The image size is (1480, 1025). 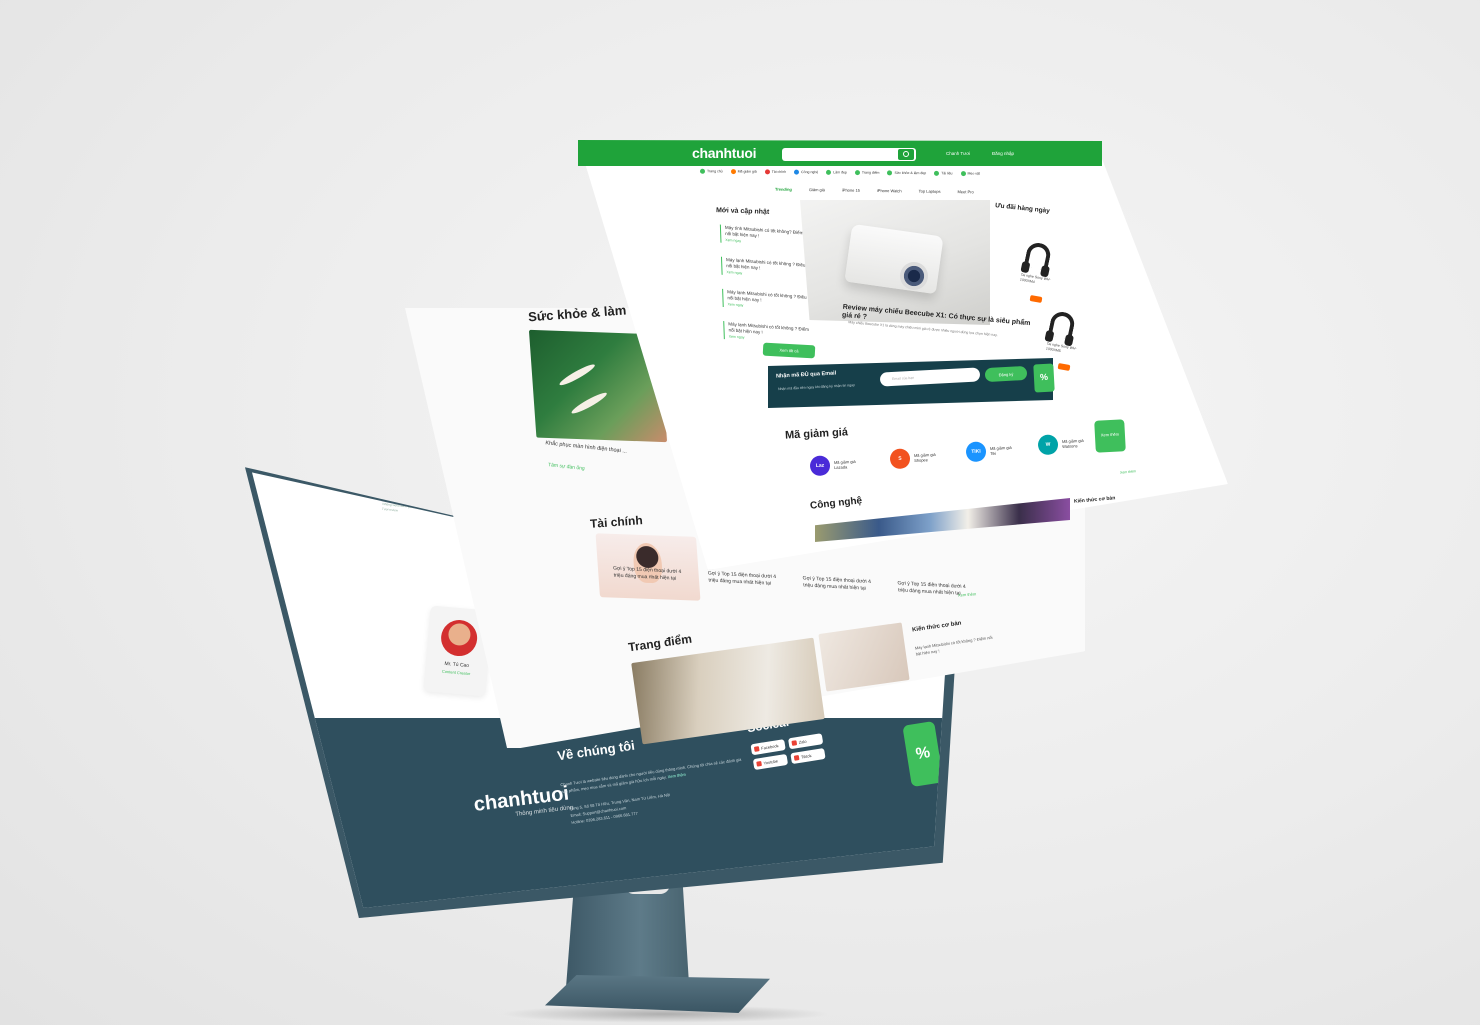 What do you see at coordinates (965, 191) in the screenshot?
I see `tab-meet-pro: Meet Pro` at bounding box center [965, 191].